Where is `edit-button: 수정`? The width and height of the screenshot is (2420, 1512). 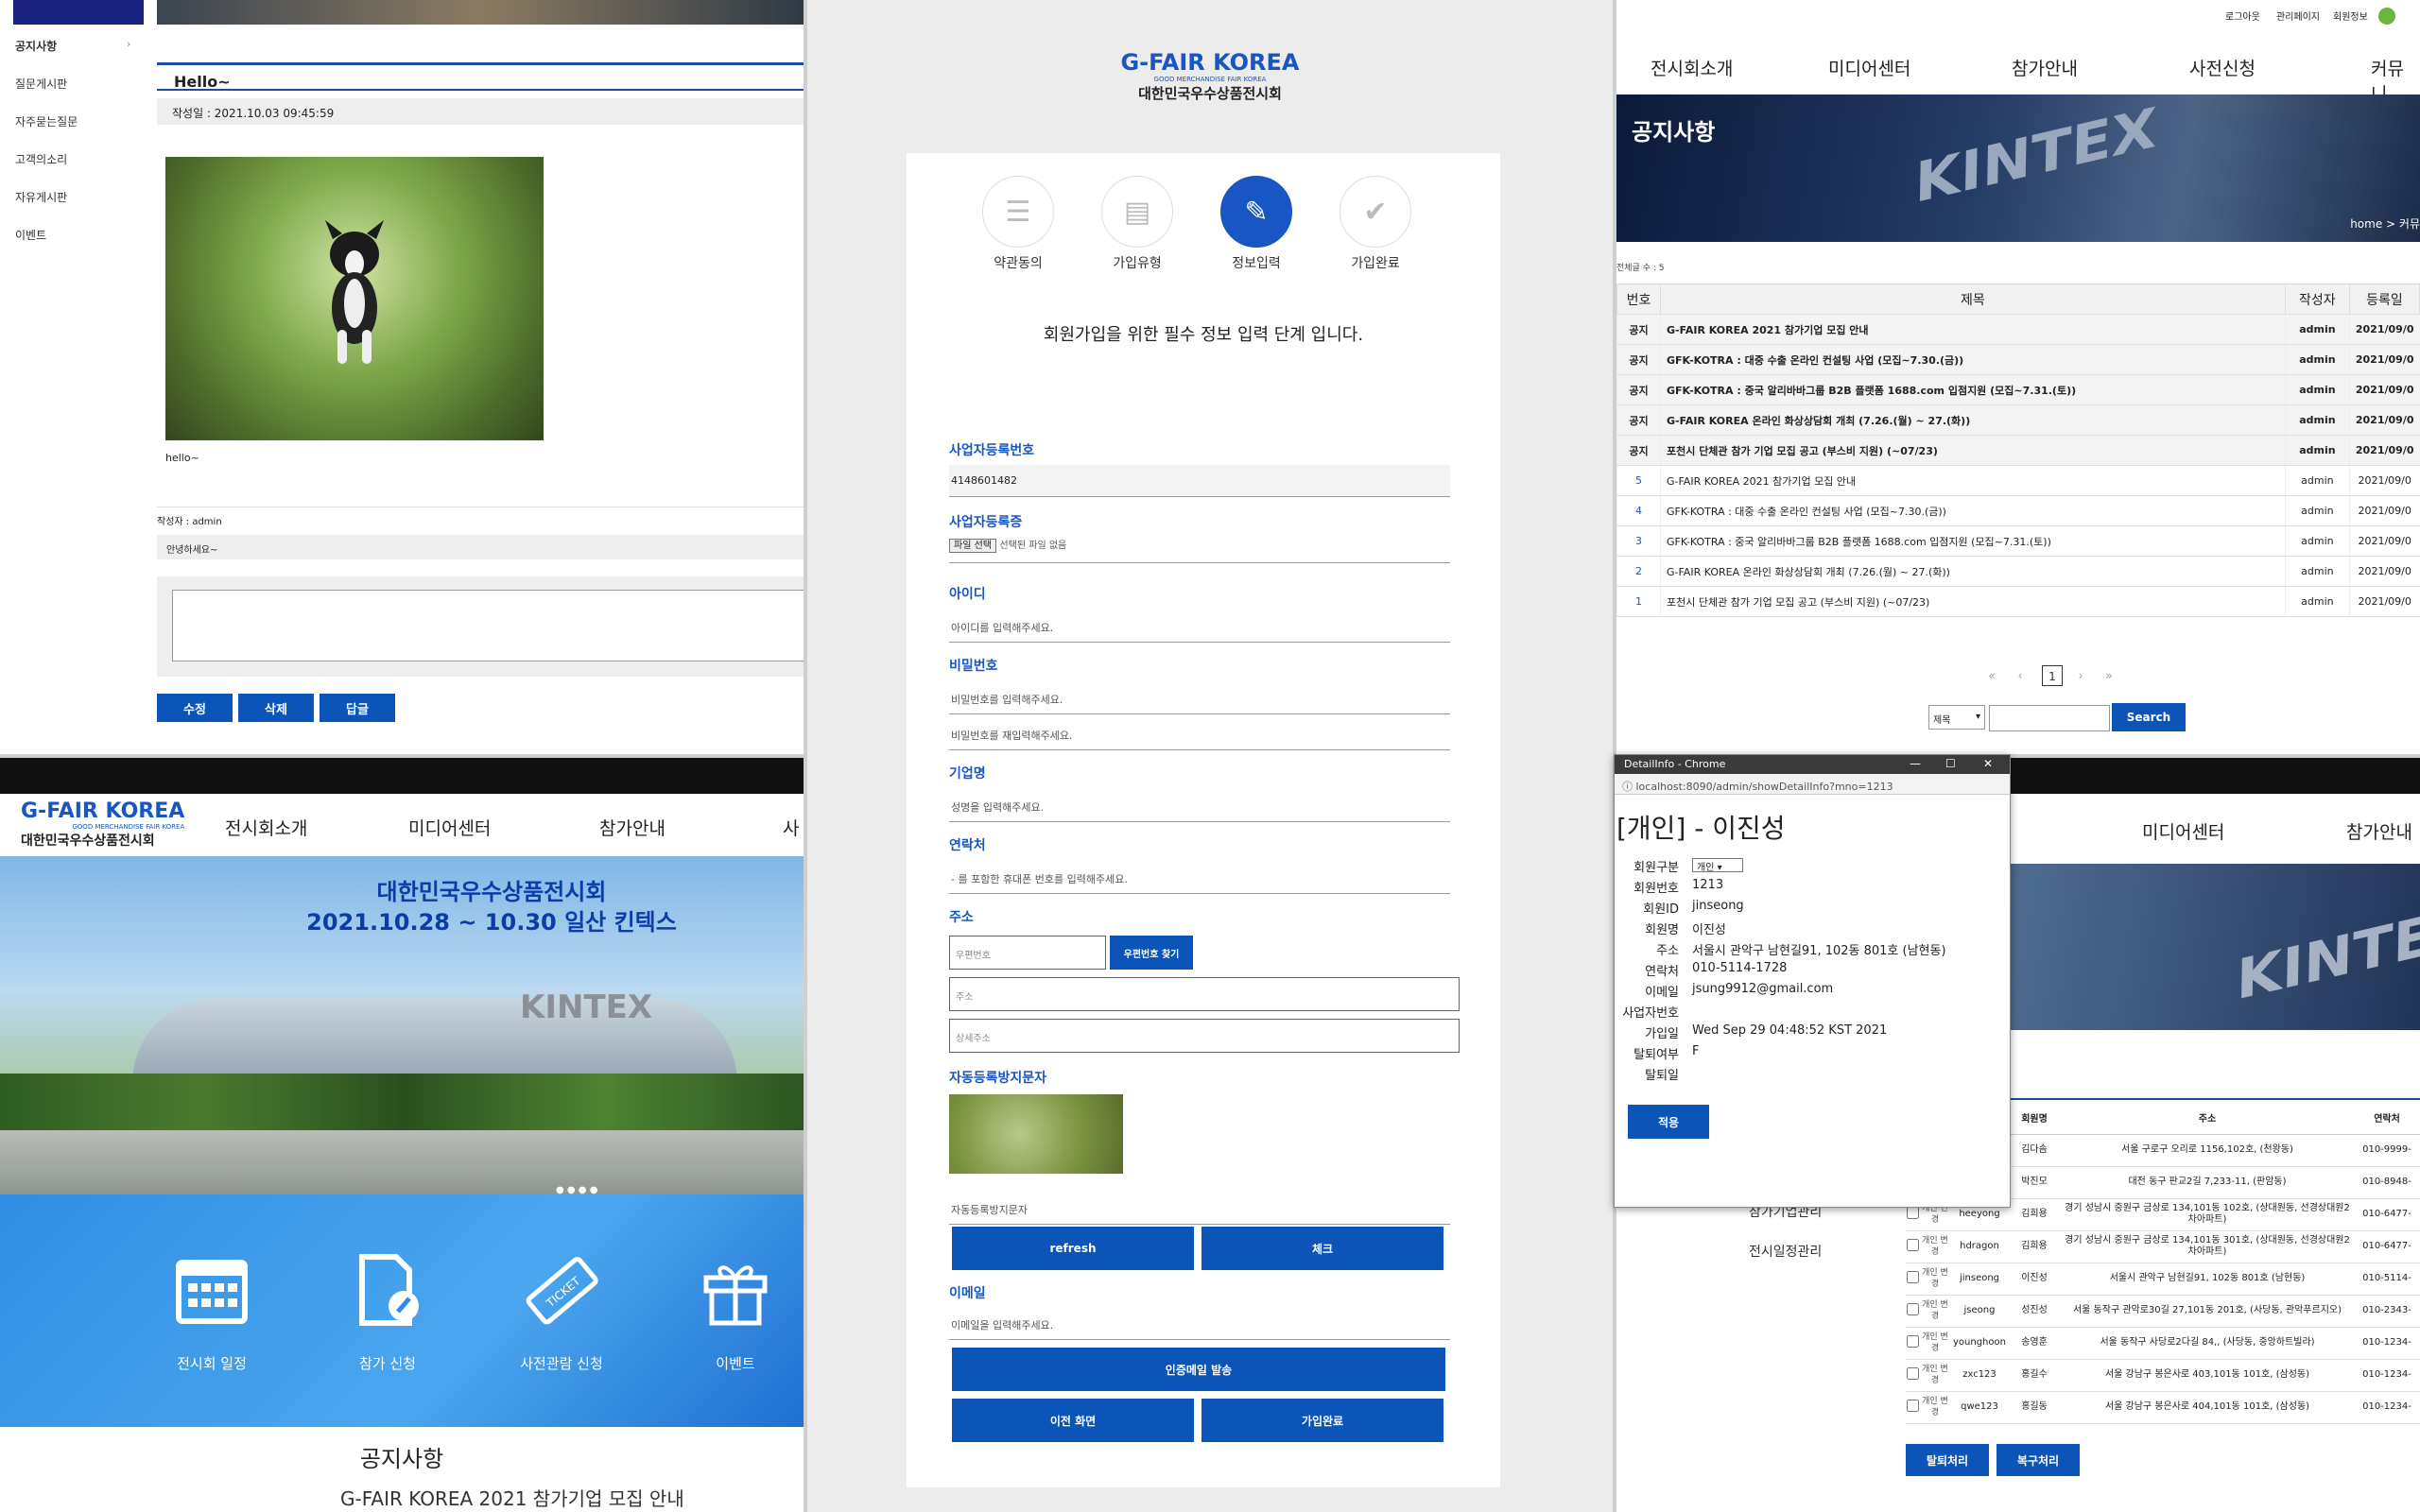 edit-button: 수정 is located at coordinates (195, 708).